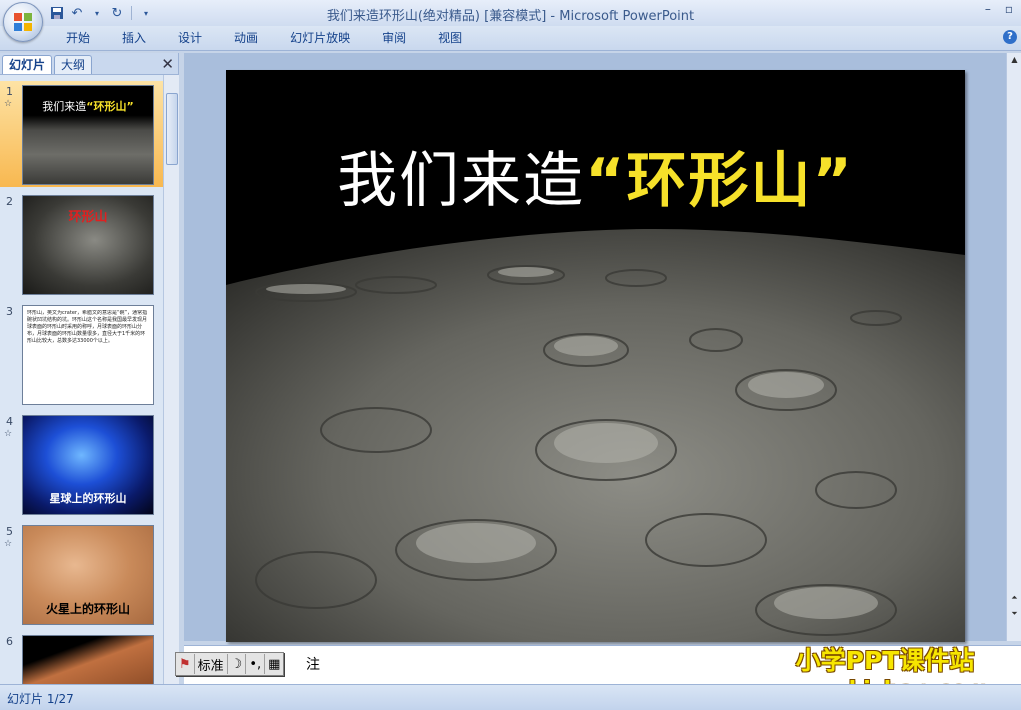  What do you see at coordinates (27, 64) in the screenshot?
I see `tab-slides: 幻灯片` at bounding box center [27, 64].